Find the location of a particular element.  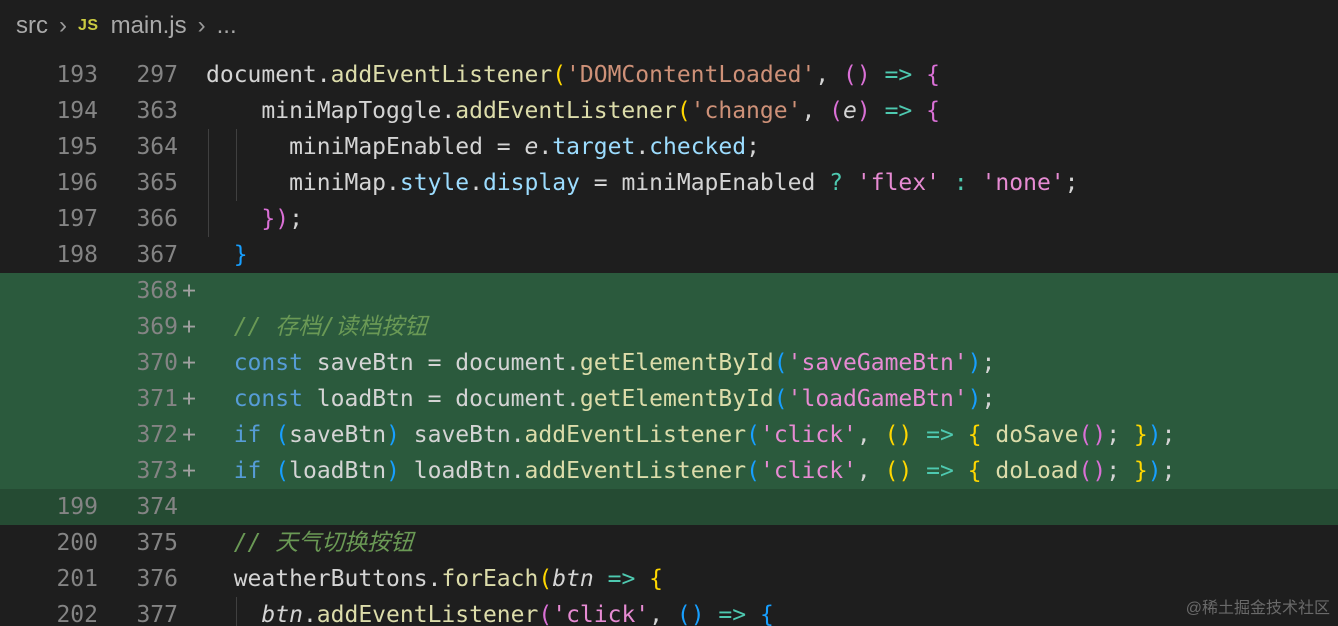

breadcrumb-file: main.js is located at coordinates (149, 26).